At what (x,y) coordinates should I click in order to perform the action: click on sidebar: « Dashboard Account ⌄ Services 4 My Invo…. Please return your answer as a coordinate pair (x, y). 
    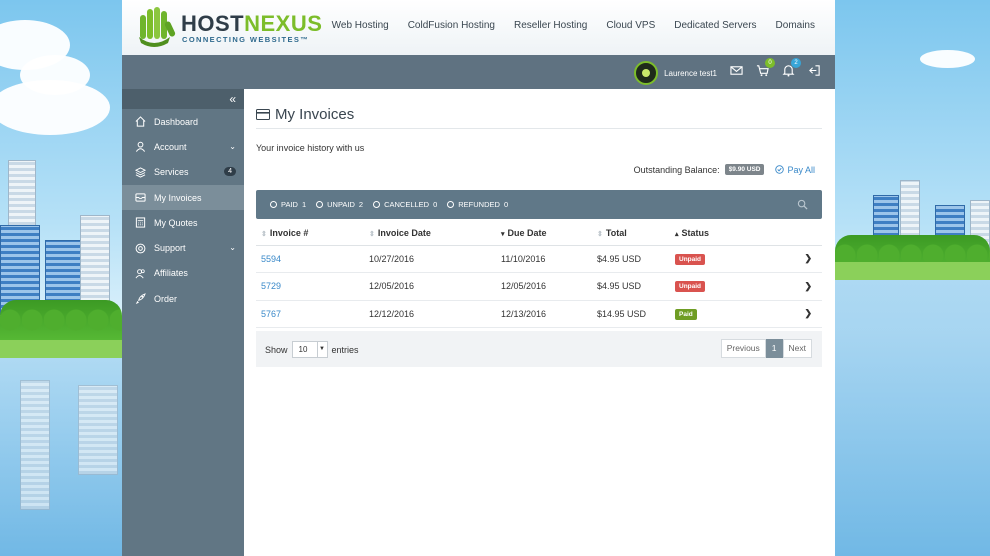
    Looking at the image, I should click on (183, 322).